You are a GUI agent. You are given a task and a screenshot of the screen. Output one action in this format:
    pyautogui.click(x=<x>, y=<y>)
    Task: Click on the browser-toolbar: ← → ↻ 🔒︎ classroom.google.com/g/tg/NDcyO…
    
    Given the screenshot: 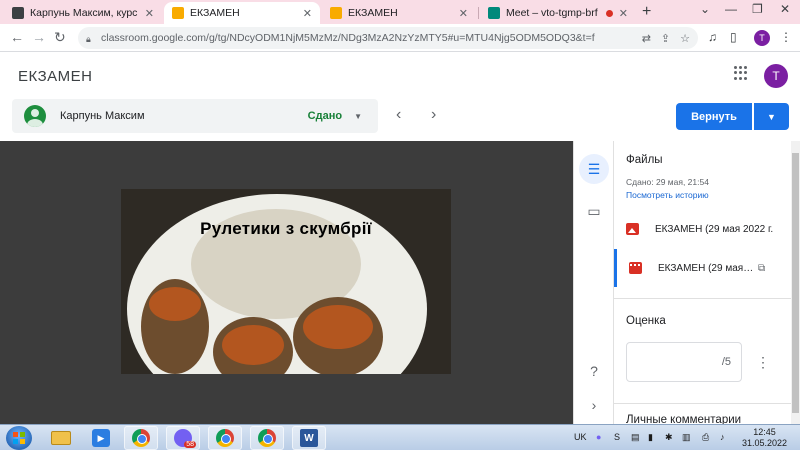 What is the action you would take?
    pyautogui.click(x=400, y=38)
    